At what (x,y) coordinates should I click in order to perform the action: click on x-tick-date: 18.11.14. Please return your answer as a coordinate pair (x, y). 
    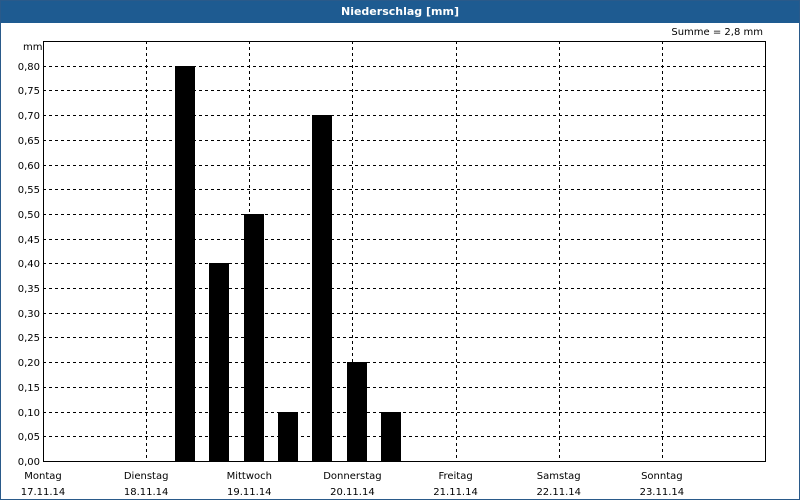
    Looking at the image, I should click on (146, 492).